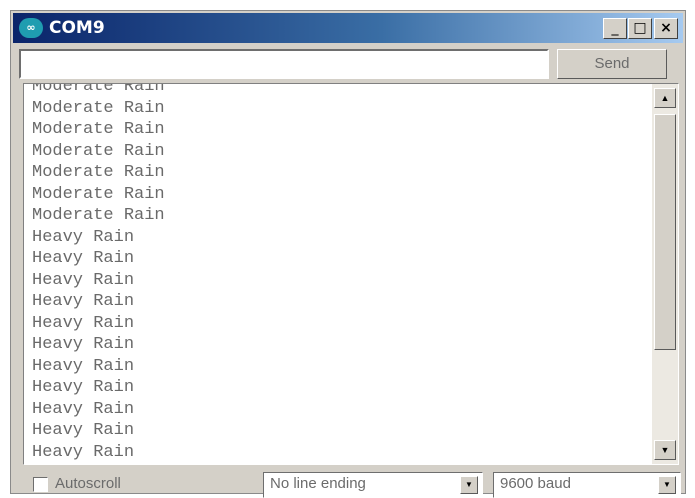  What do you see at coordinates (666, 28) in the screenshot?
I see `close-button: ×` at bounding box center [666, 28].